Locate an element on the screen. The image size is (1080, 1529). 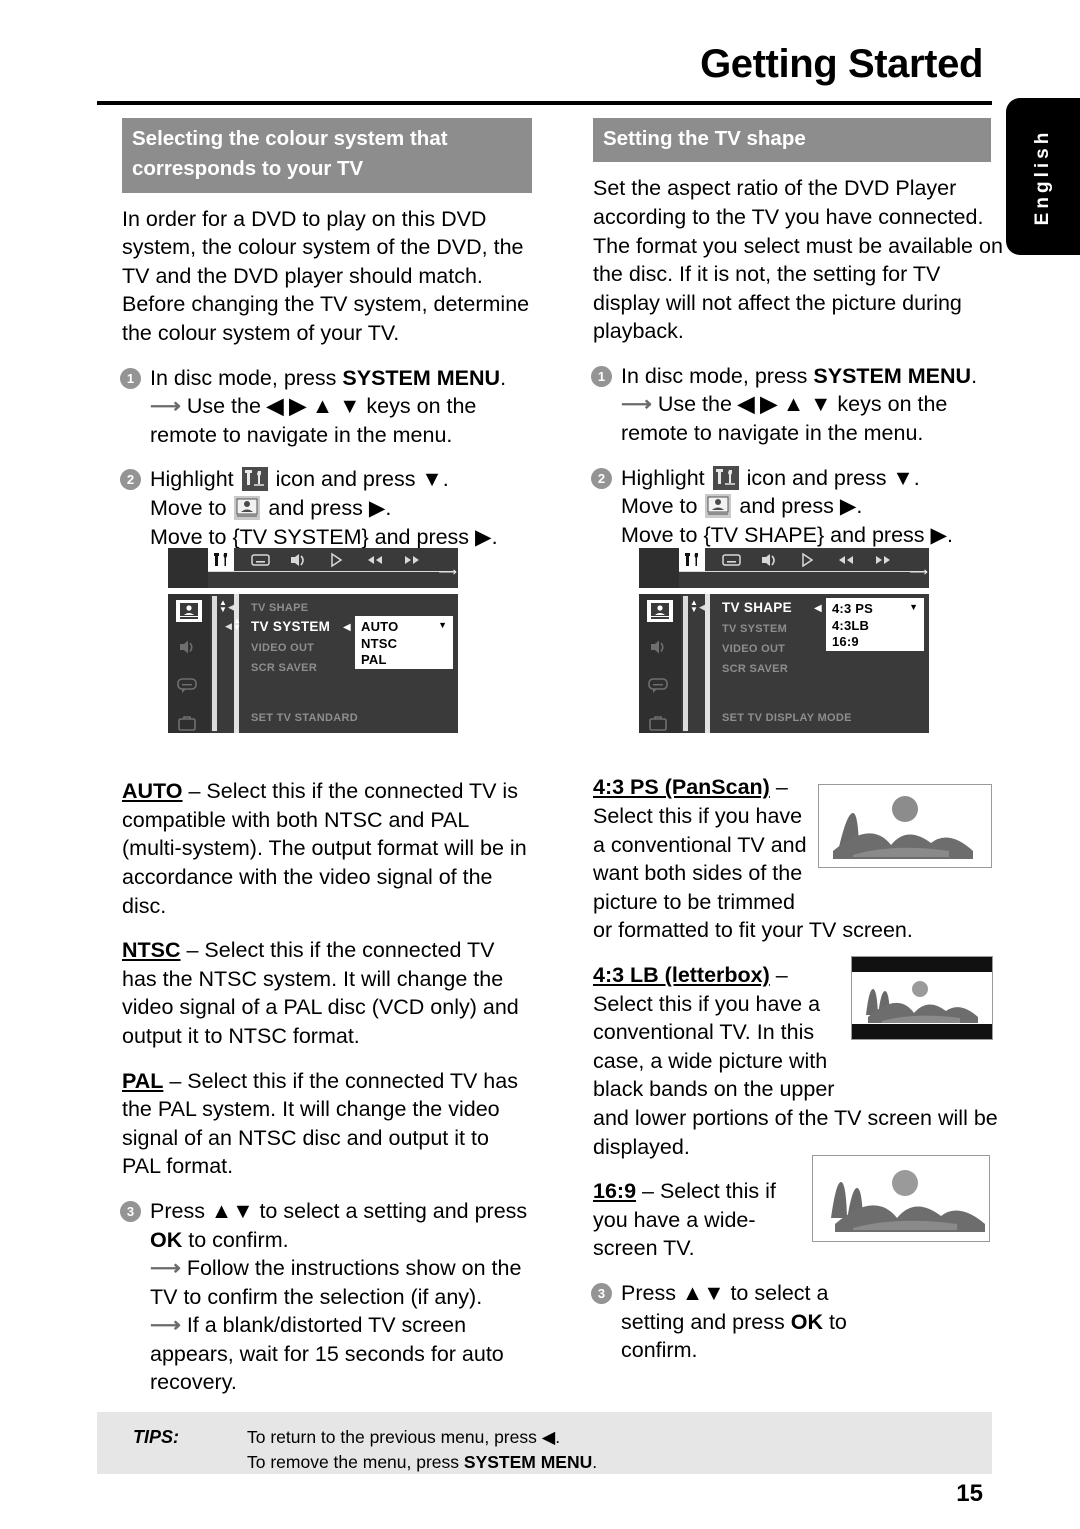
tips-line-2-after: . is located at coordinates (595, 1462).